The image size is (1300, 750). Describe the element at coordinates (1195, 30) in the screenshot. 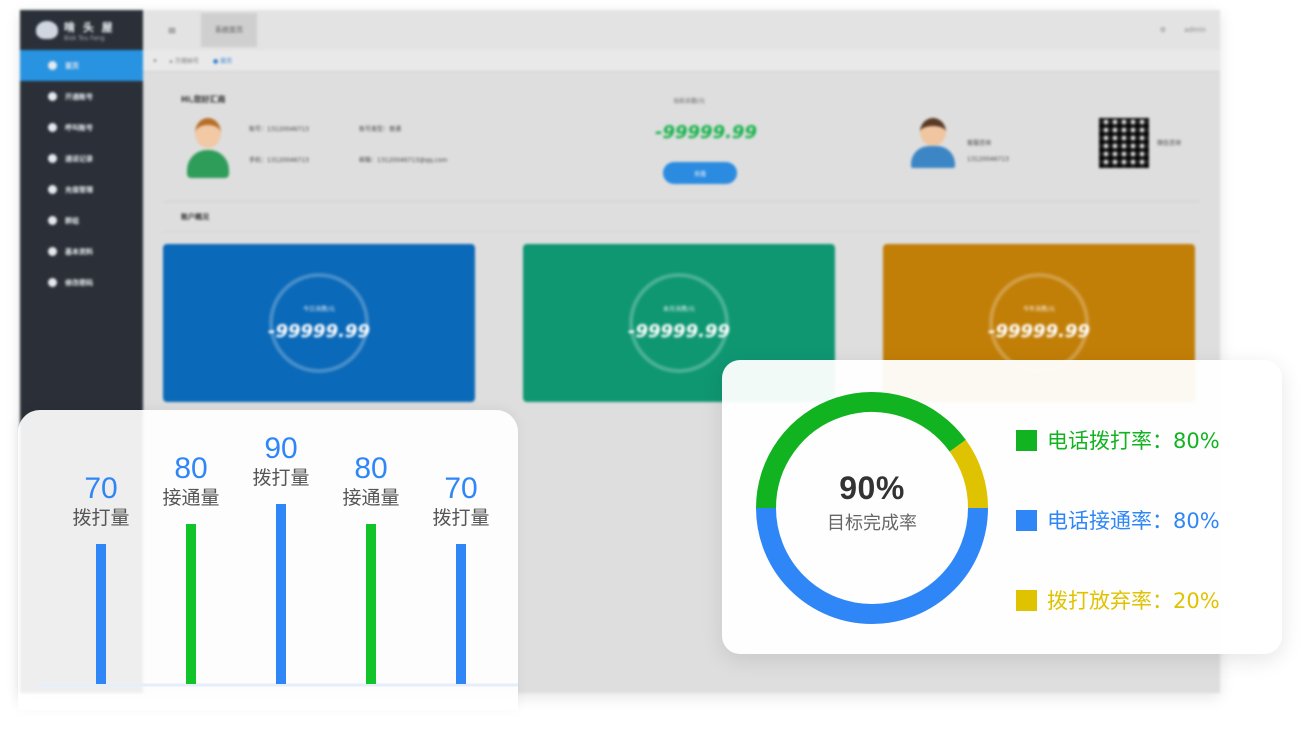

I see `user-menu: admin` at that location.